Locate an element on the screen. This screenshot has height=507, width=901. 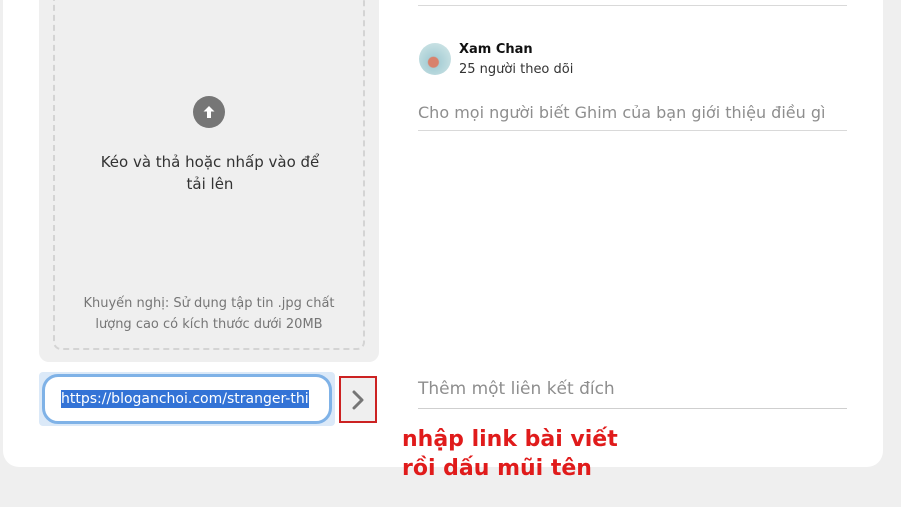
instruction-annotation: nhập link bài viết rồi dấu mũi tên is located at coordinates (532, 454).